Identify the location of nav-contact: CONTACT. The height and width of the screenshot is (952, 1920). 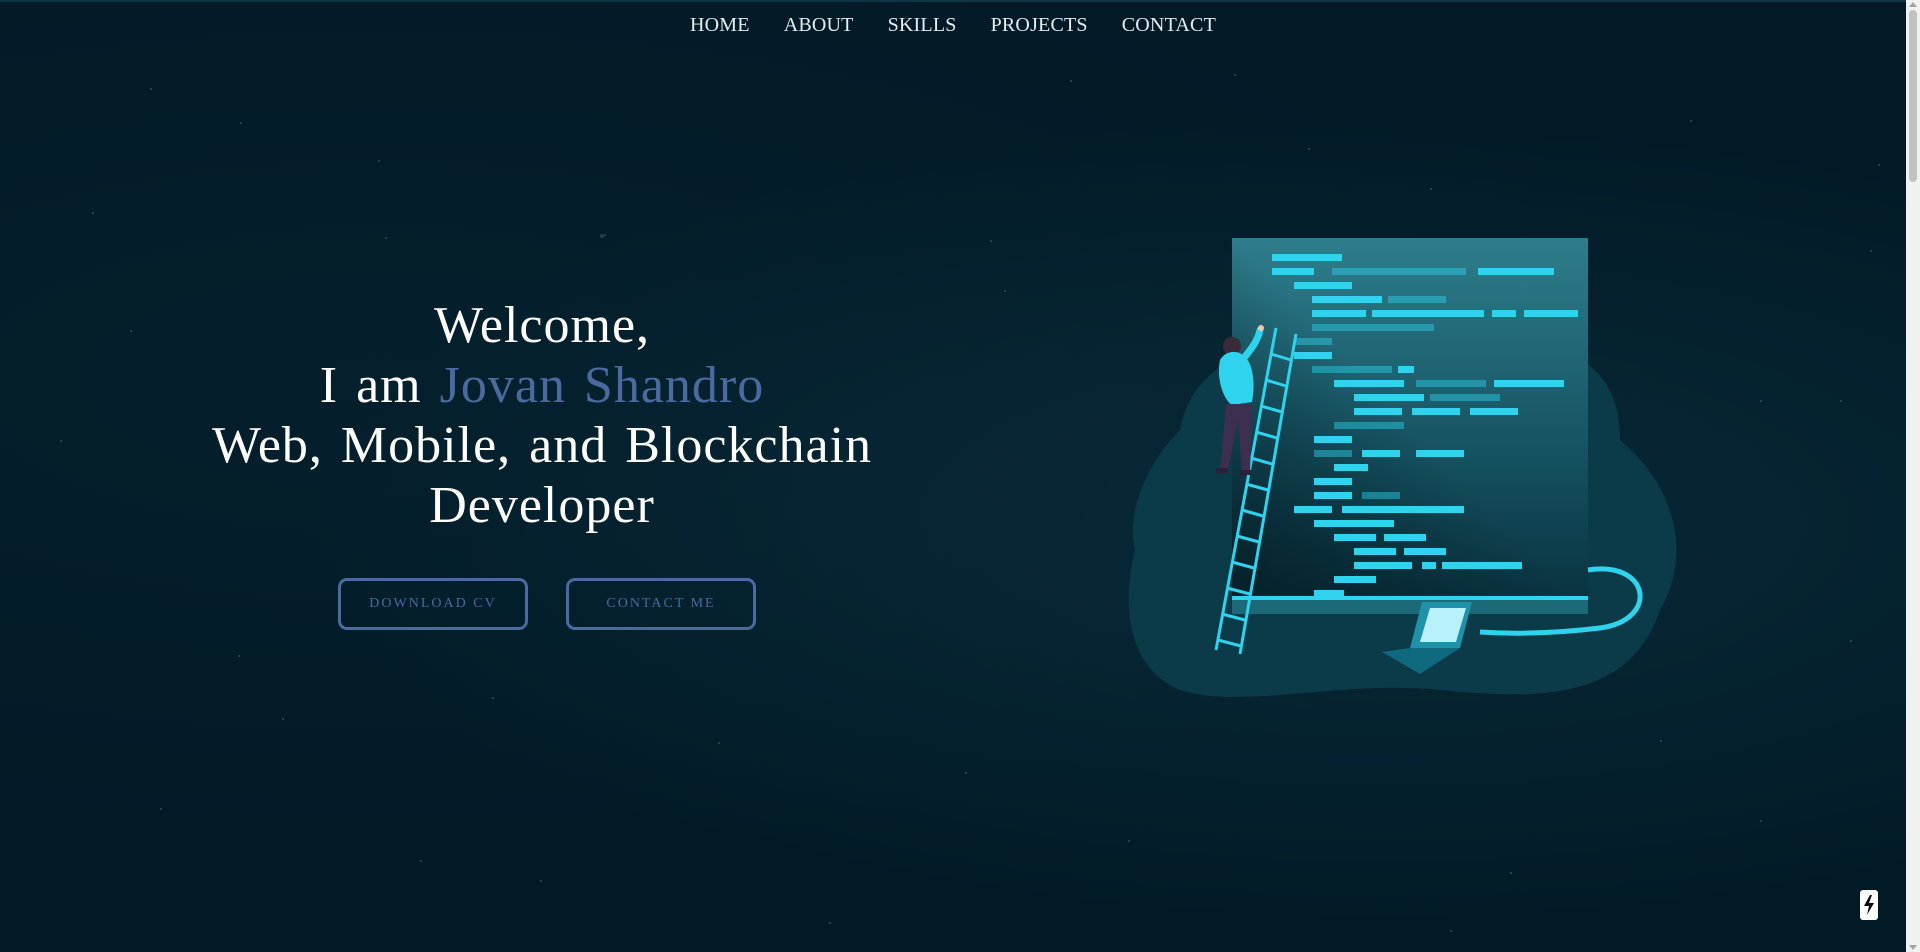
(1169, 25).